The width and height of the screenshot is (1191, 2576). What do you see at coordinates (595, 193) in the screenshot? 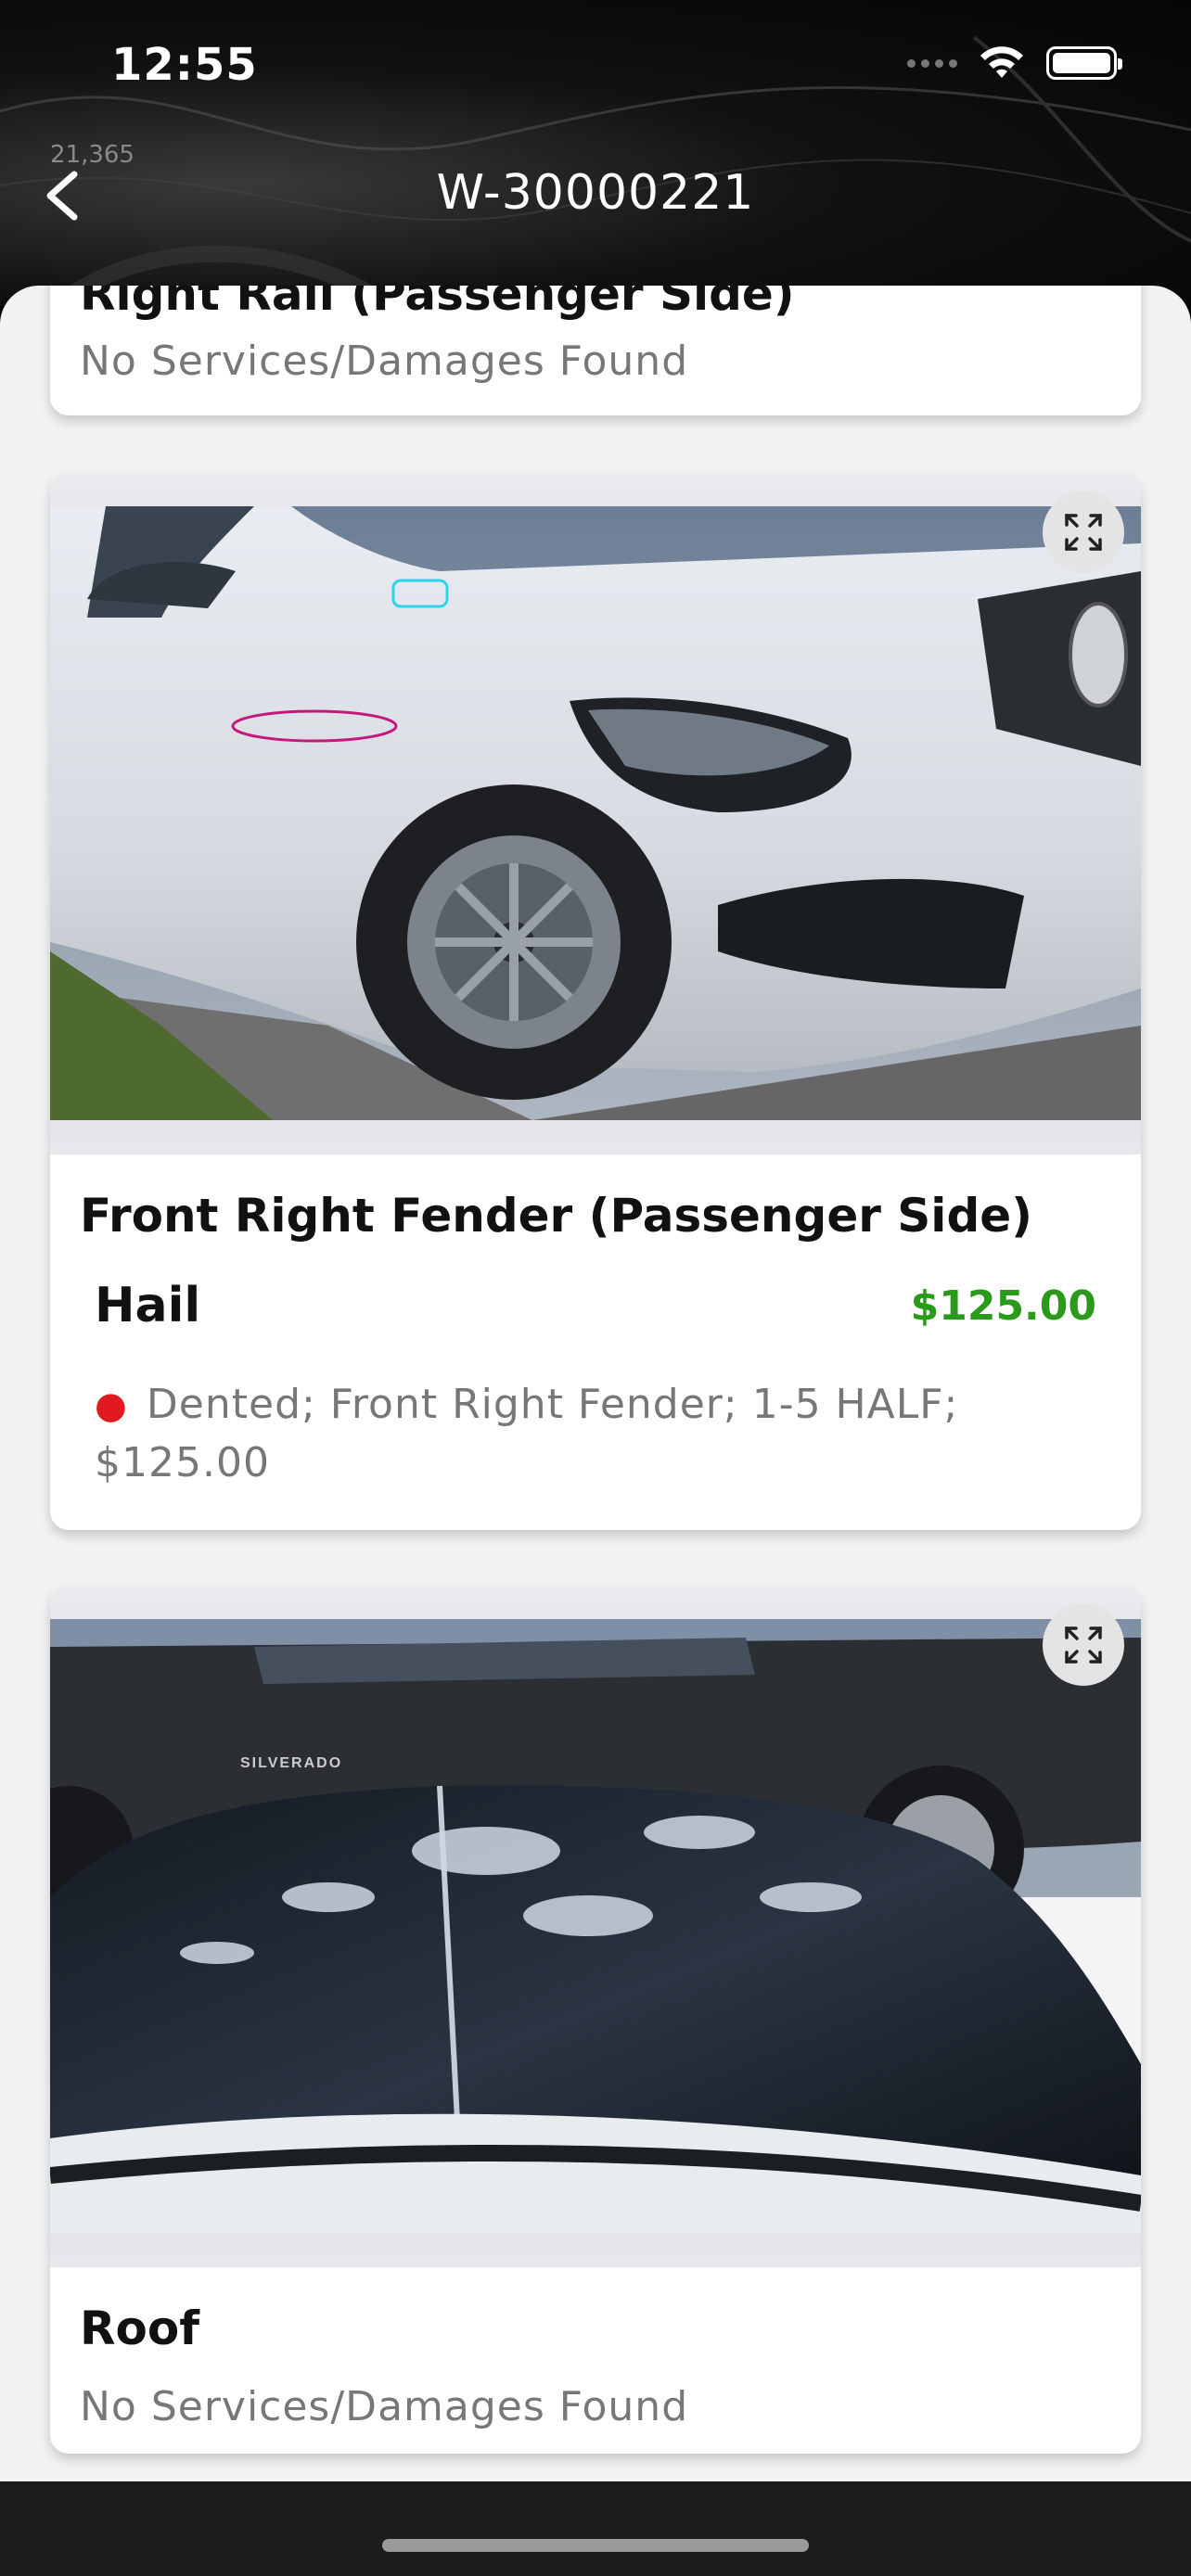
I see `page-title: W-30000221` at bounding box center [595, 193].